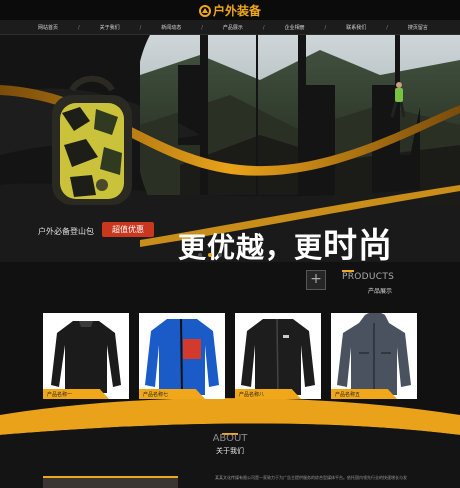 The width and height of the screenshot is (460, 488). I want to click on product-card: 产品名称七, so click(182, 356).